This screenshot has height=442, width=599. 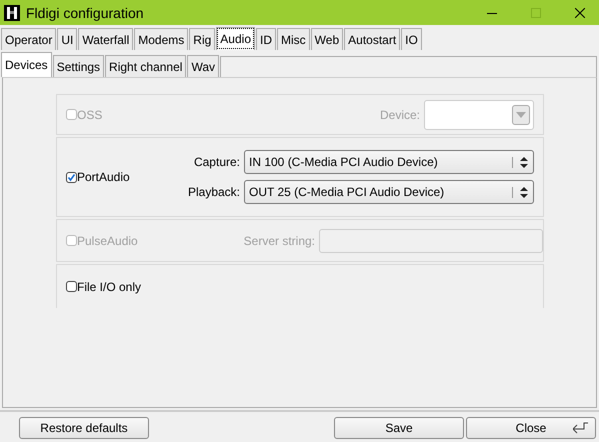 What do you see at coordinates (161, 39) in the screenshot?
I see `tab: Modems` at bounding box center [161, 39].